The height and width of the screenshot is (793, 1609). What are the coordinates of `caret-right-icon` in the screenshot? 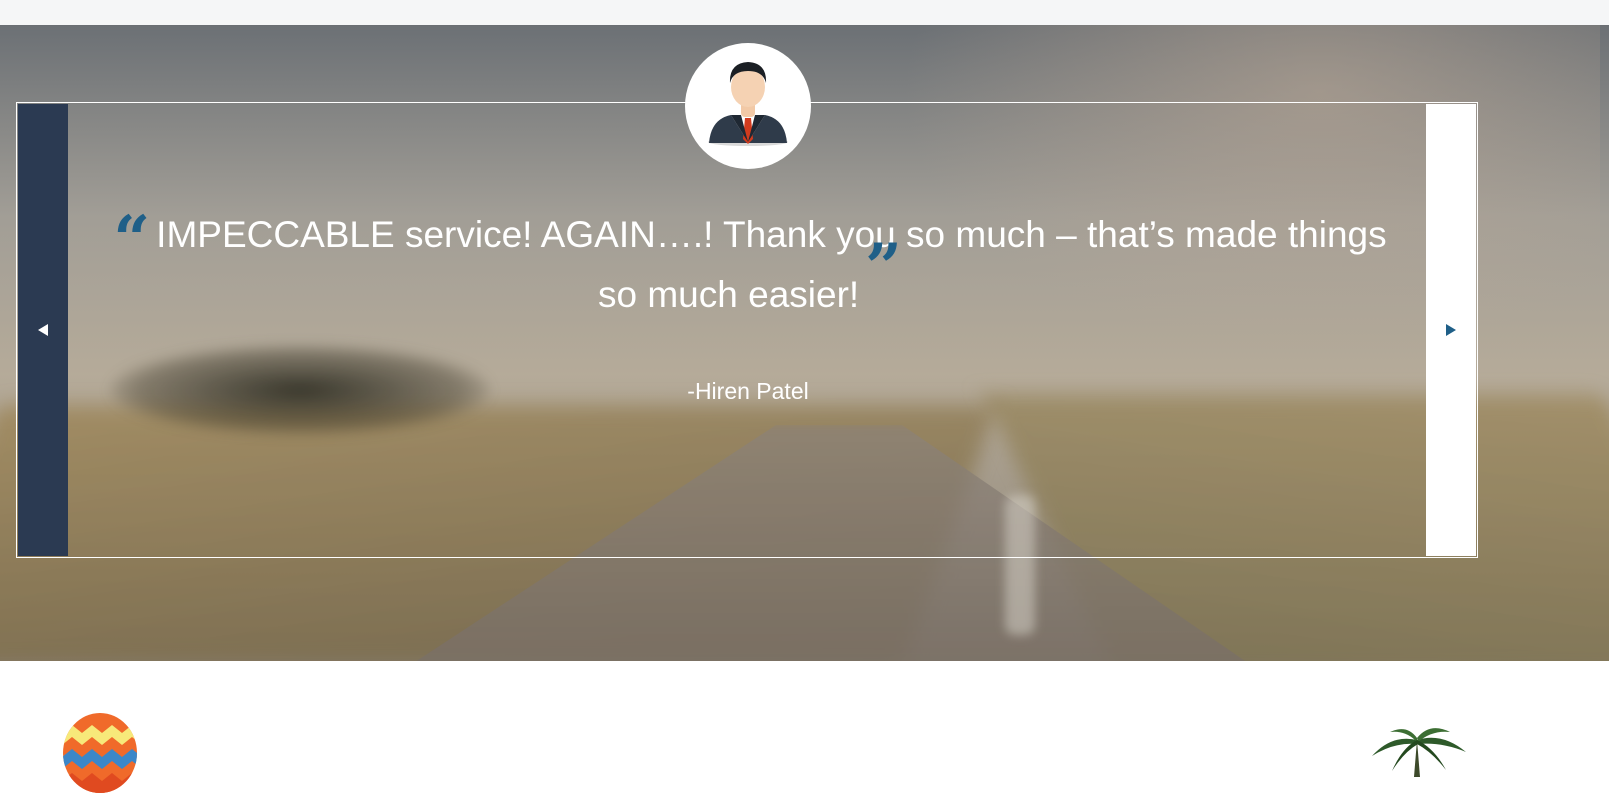 It's located at (1451, 330).